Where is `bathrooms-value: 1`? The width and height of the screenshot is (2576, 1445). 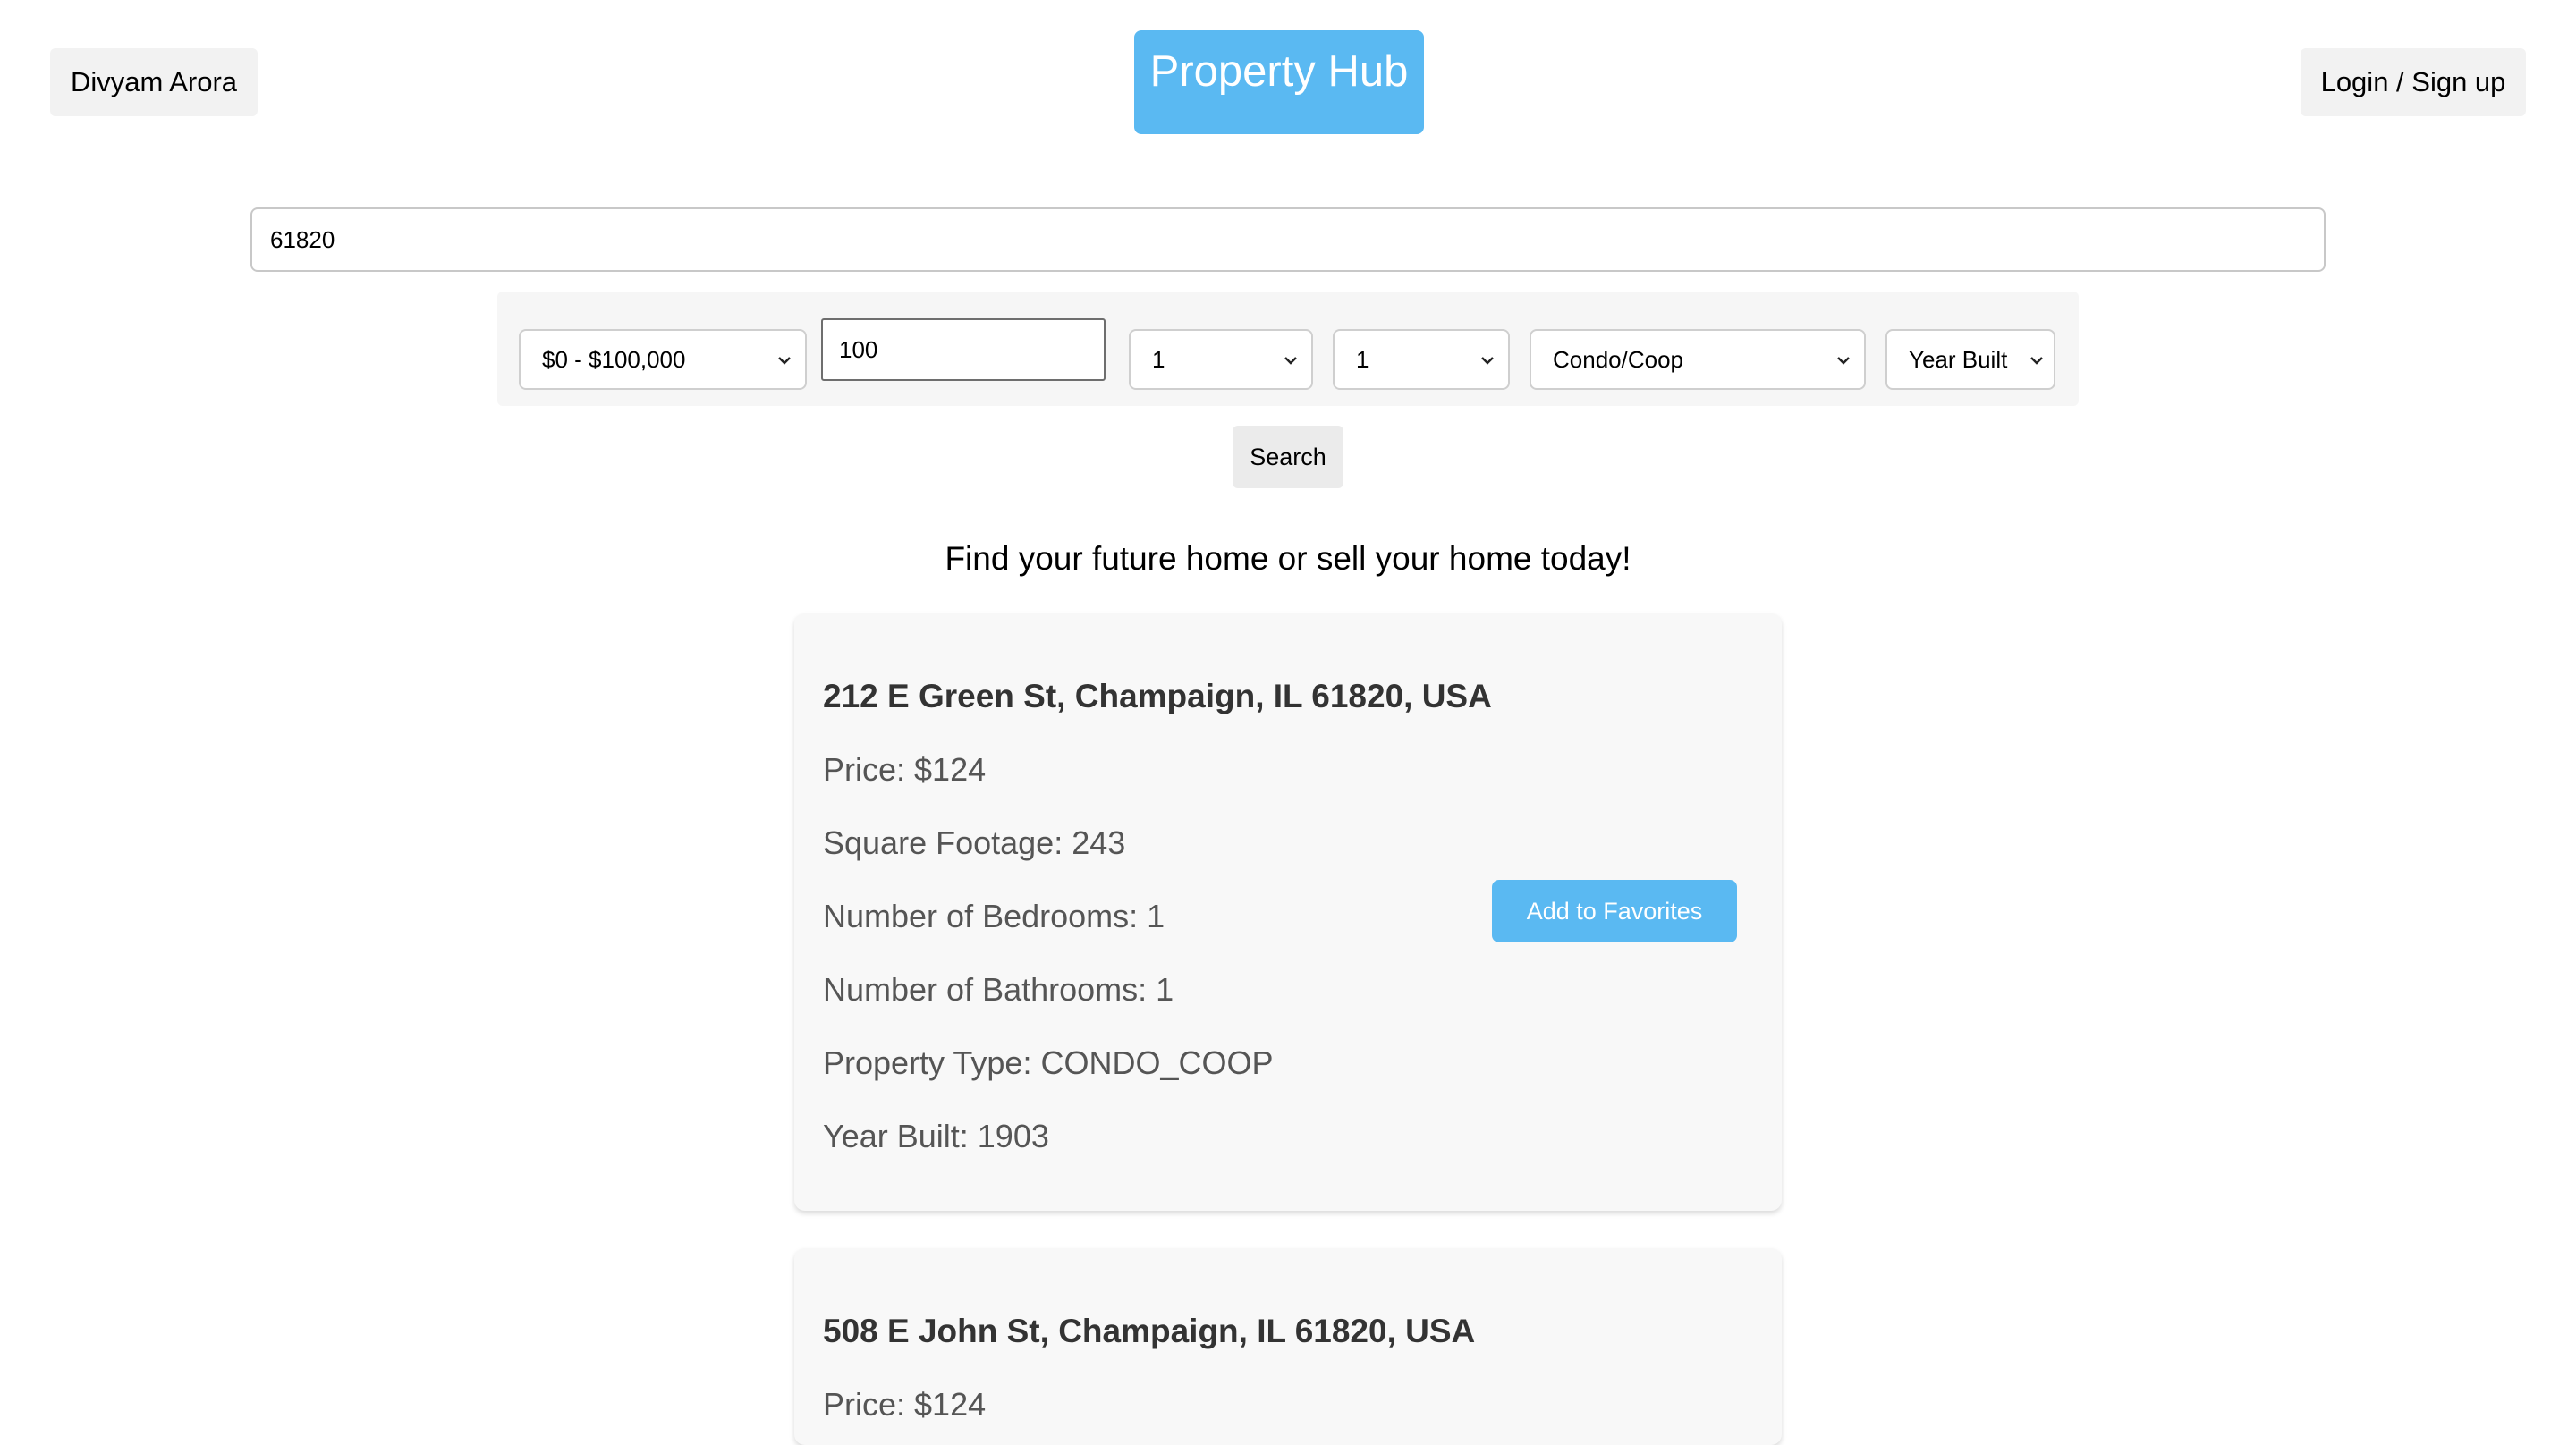
bathrooms-value: 1 is located at coordinates (1362, 359).